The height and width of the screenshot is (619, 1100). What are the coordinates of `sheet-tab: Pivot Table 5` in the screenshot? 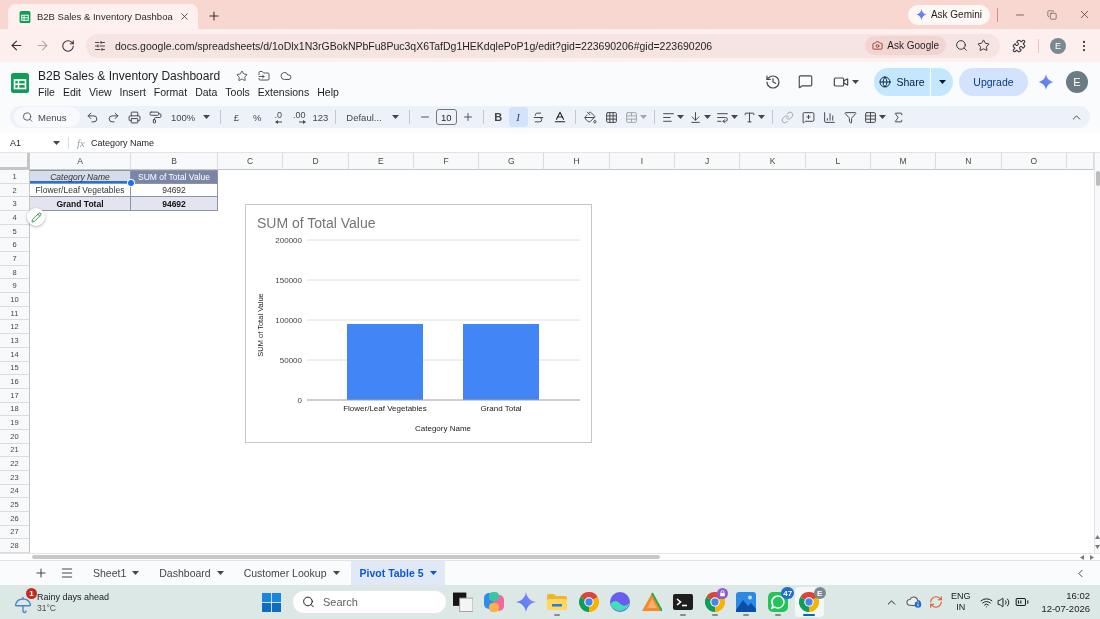 It's located at (397, 573).